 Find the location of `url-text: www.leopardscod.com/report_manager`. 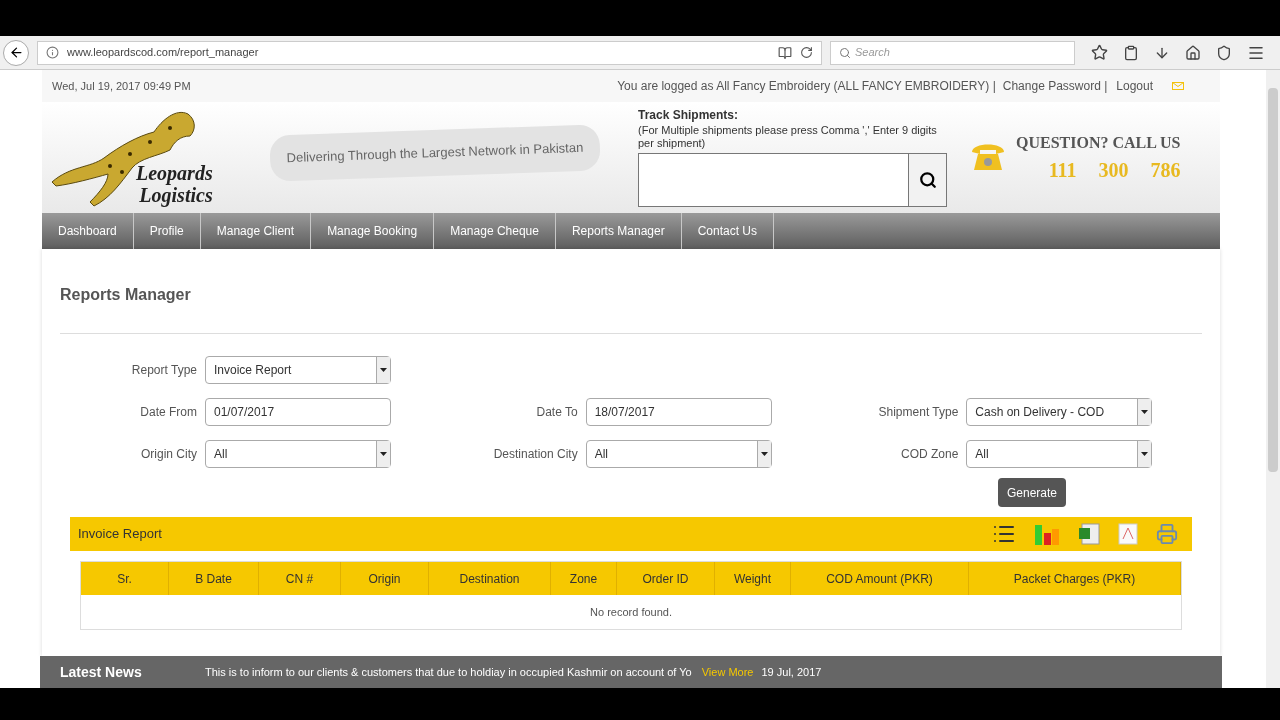

url-text: www.leopardscod.com/report_manager is located at coordinates (163, 53).